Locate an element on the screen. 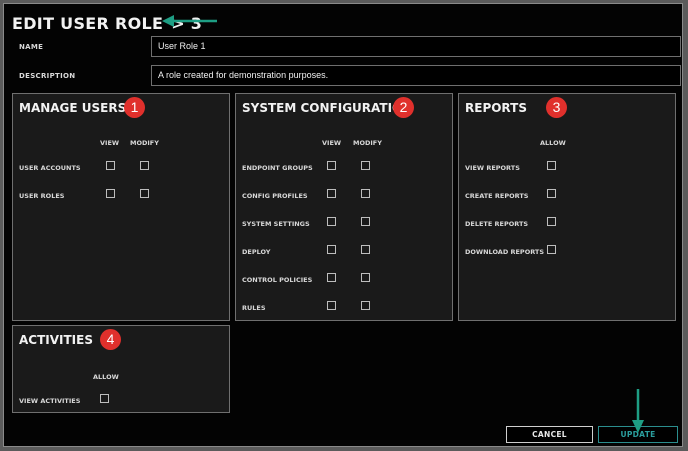 This screenshot has width=688, height=451. checkbox-view-reports-allow is located at coordinates (551, 165).